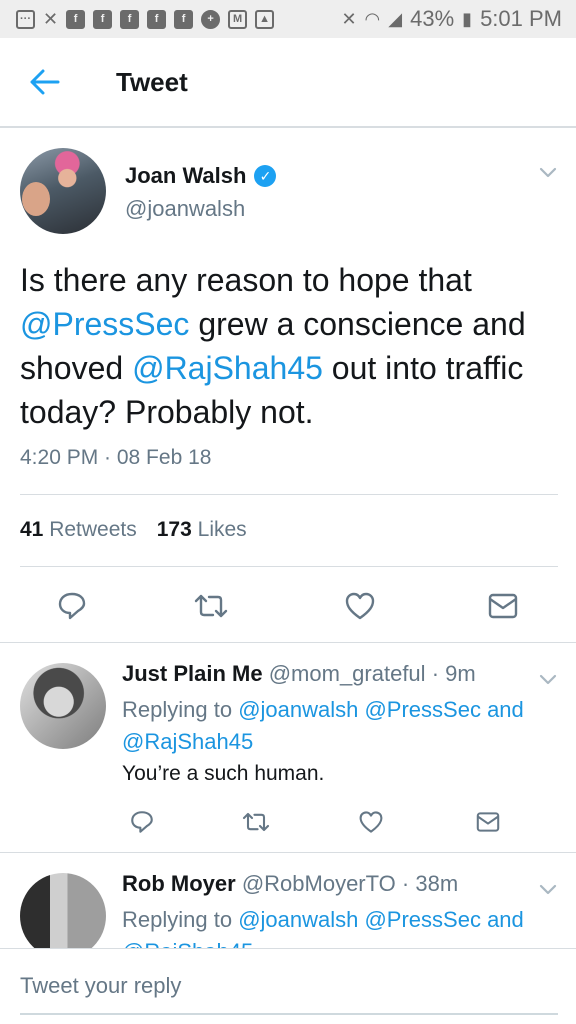  I want to click on reply-time: · 9m, so click(453, 673).